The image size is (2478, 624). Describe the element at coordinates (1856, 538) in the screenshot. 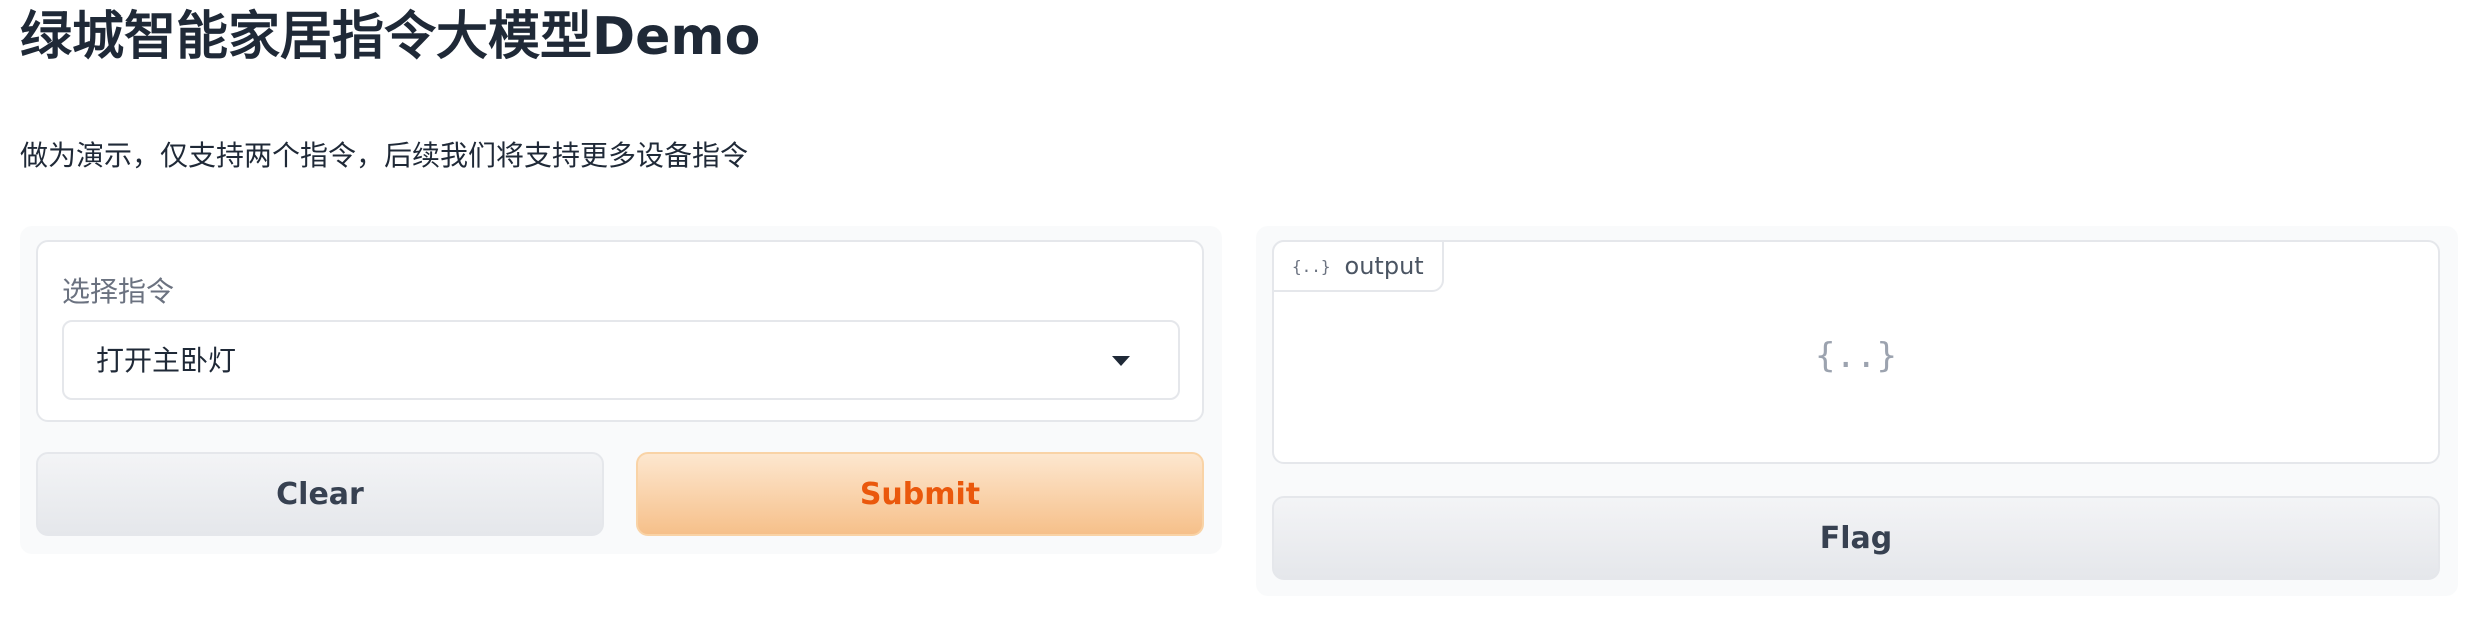

I see `flag-button: Flag` at that location.